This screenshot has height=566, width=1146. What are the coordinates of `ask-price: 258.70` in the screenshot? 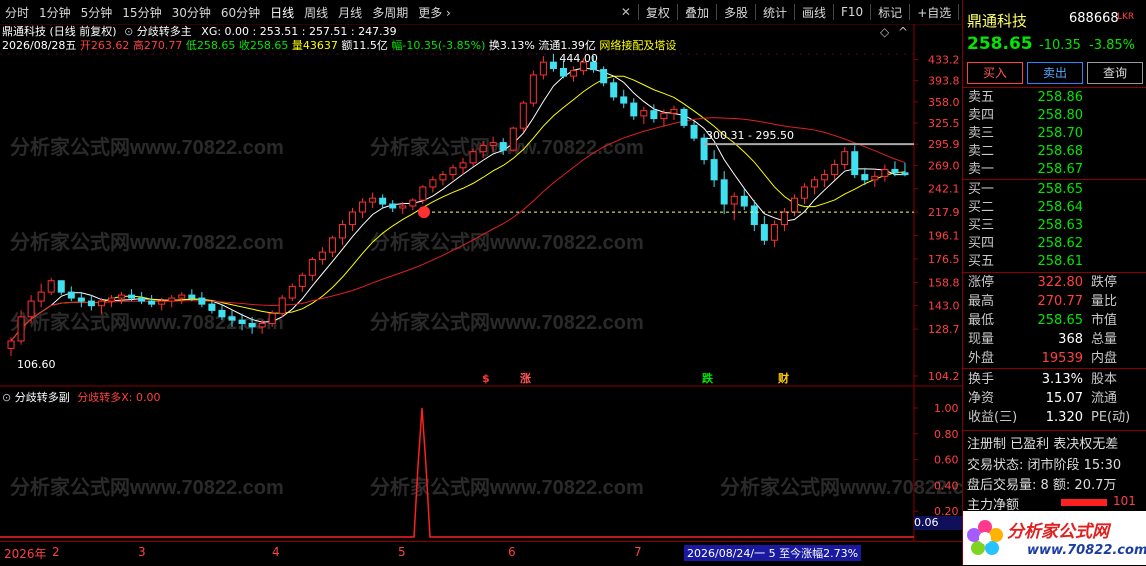 It's located at (1060, 133).